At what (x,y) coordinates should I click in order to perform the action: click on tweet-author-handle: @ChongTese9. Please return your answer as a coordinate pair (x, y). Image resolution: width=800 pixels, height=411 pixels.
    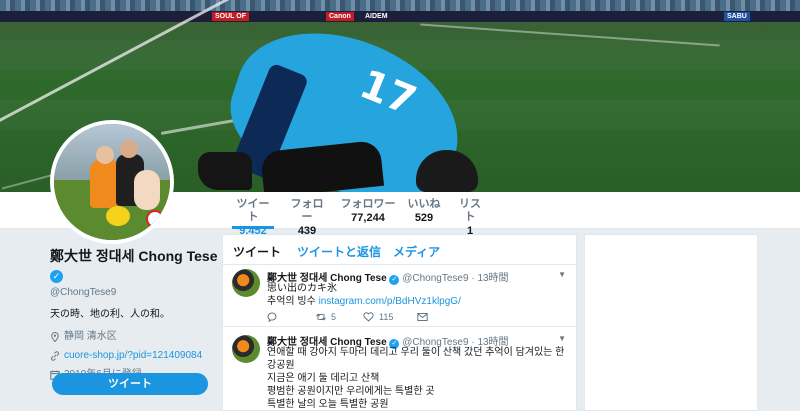
    Looking at the image, I should click on (435, 278).